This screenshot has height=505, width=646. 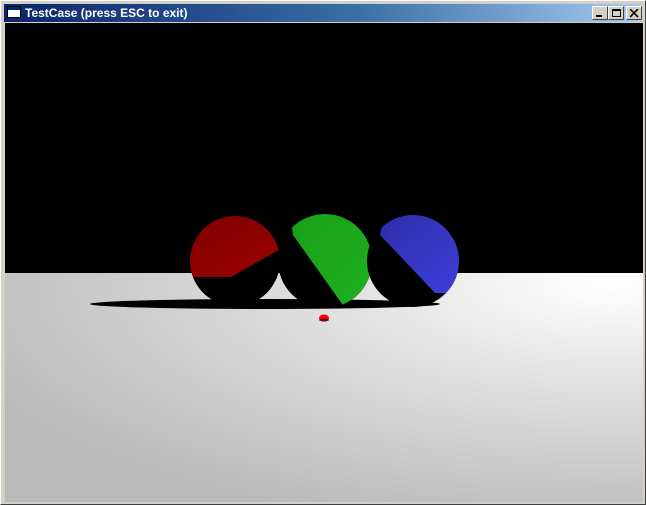 I want to click on minimize-icon, so click(x=599, y=16).